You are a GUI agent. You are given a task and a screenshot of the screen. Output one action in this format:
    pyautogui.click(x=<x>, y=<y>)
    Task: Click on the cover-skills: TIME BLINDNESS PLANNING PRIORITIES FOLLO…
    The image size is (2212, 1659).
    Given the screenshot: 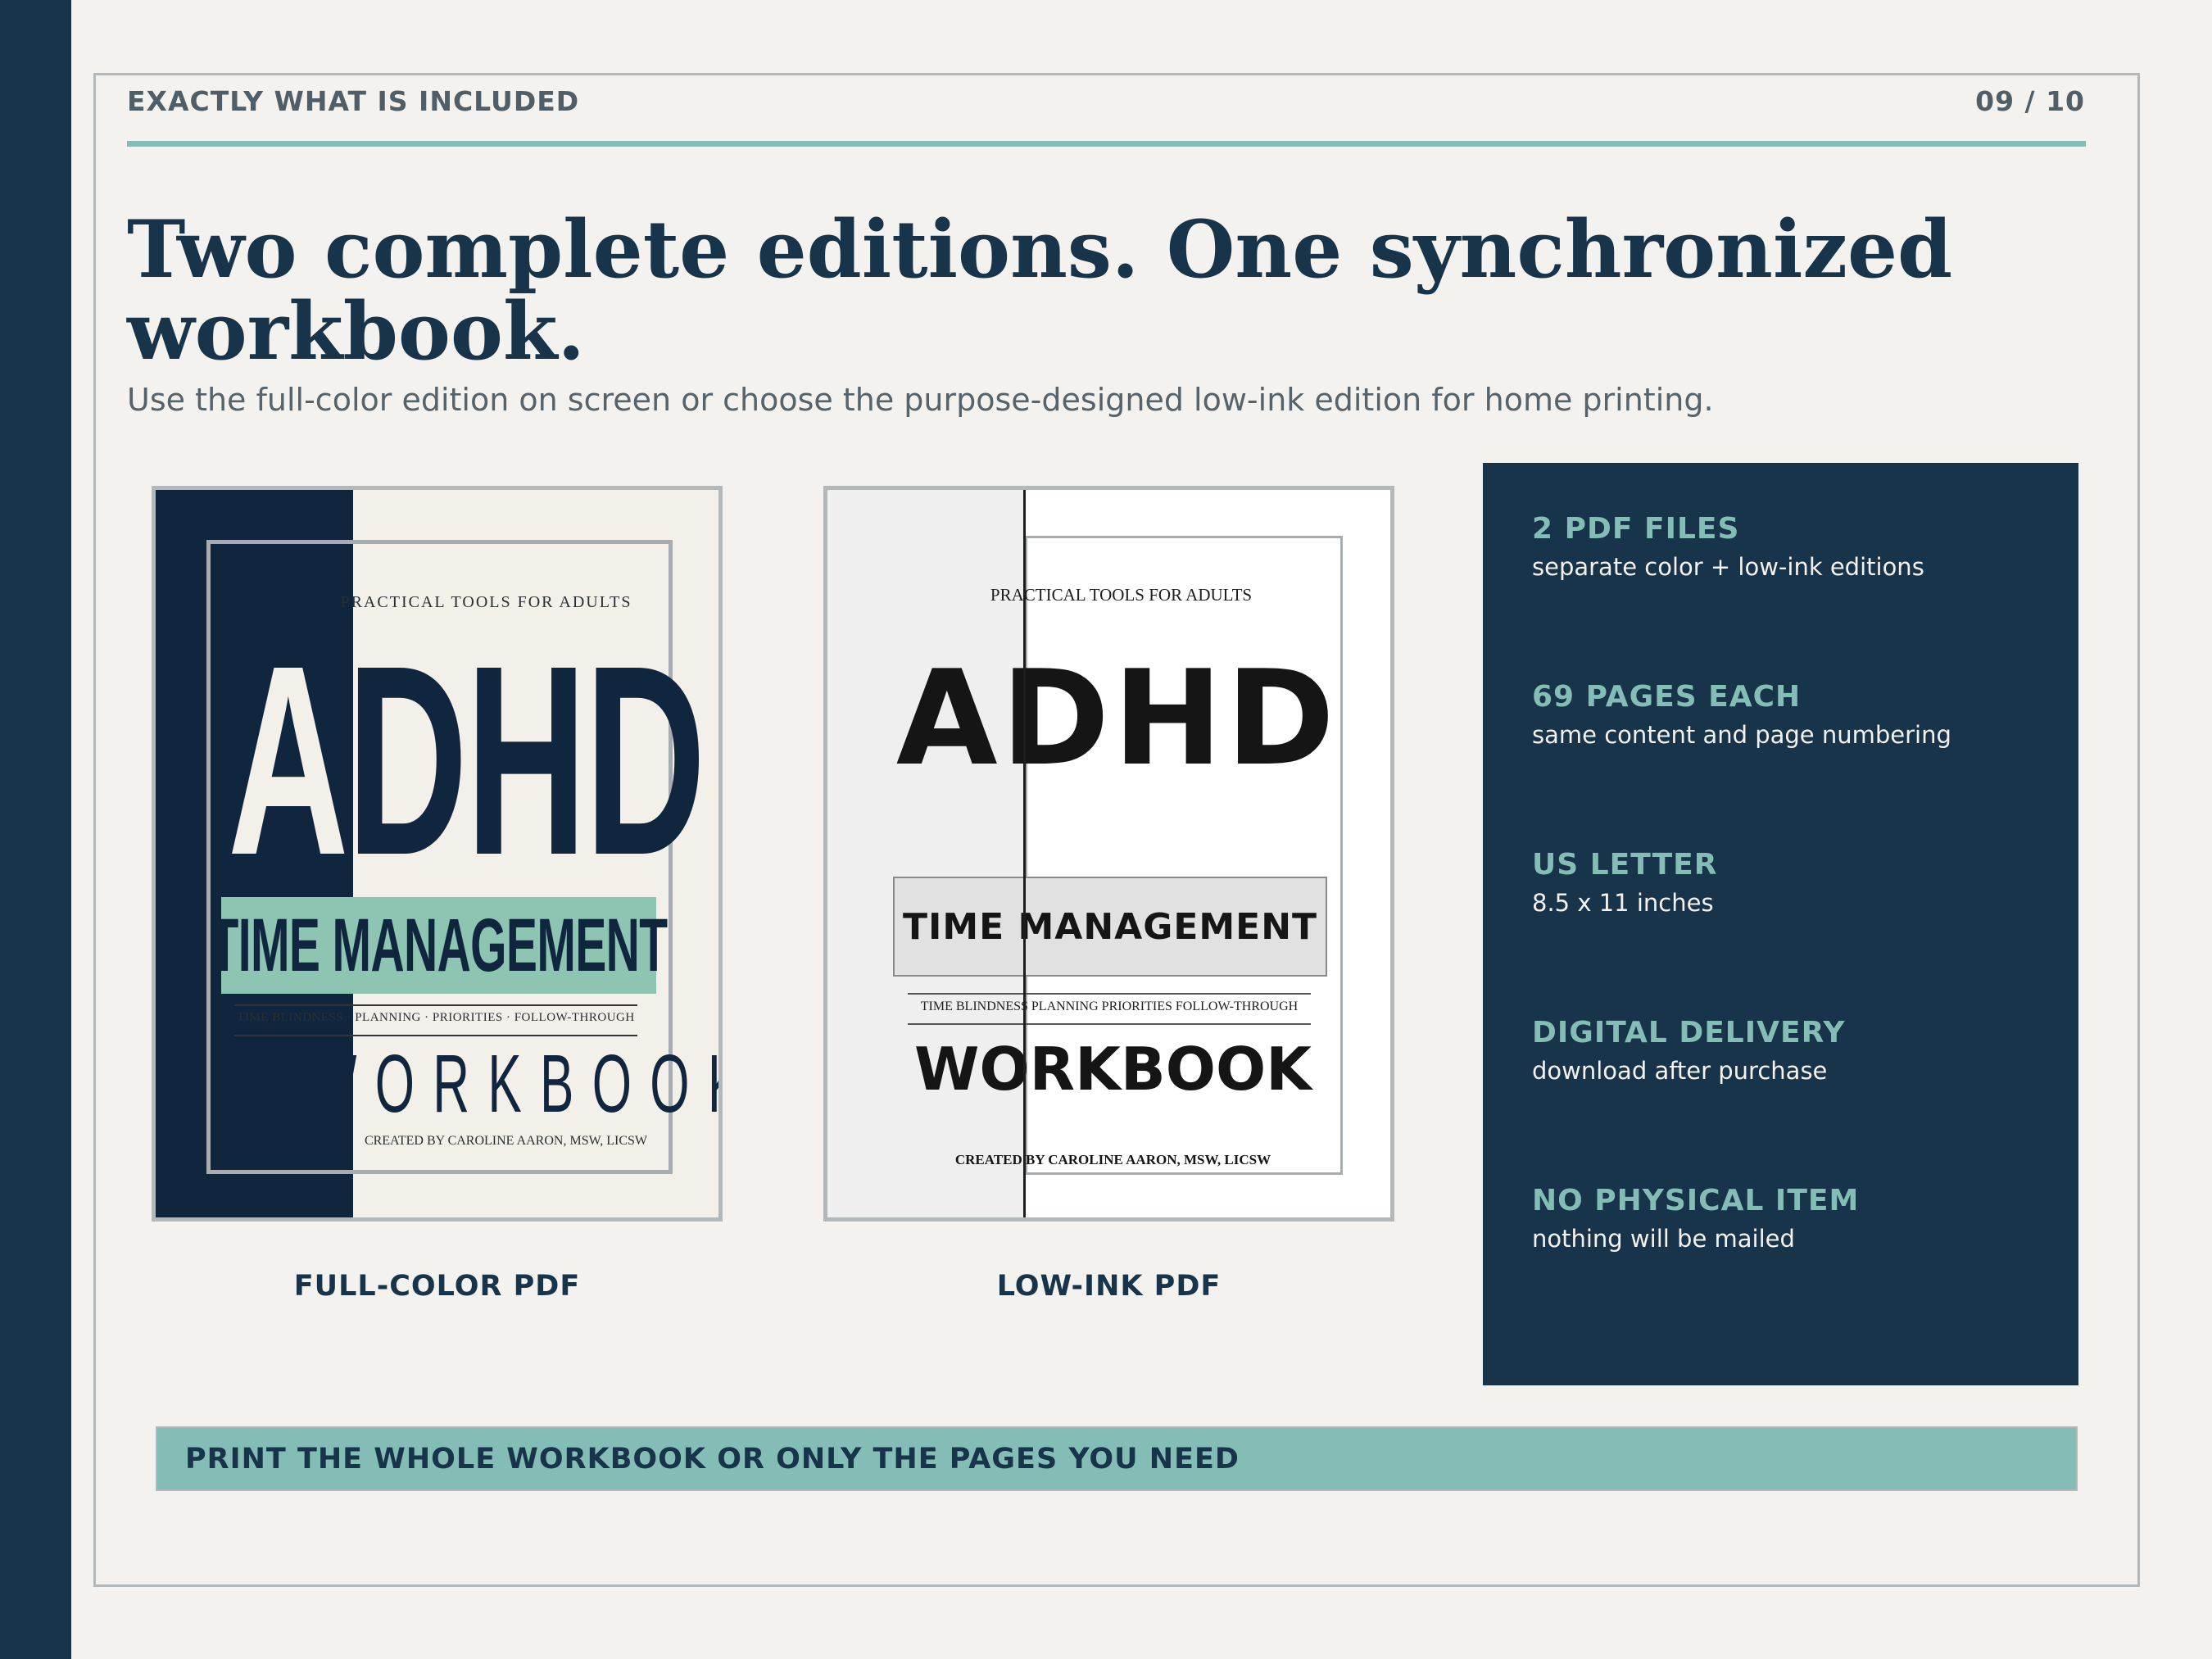 What is the action you would take?
    pyautogui.click(x=1109, y=1006)
    